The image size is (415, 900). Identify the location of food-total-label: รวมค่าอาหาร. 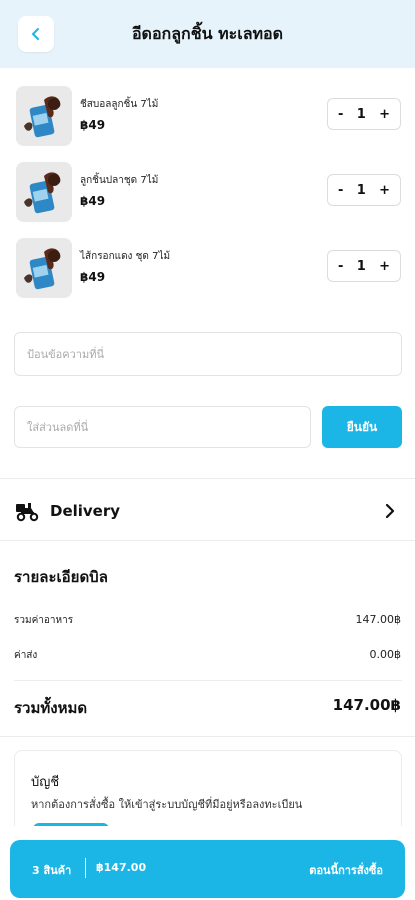
(44, 620).